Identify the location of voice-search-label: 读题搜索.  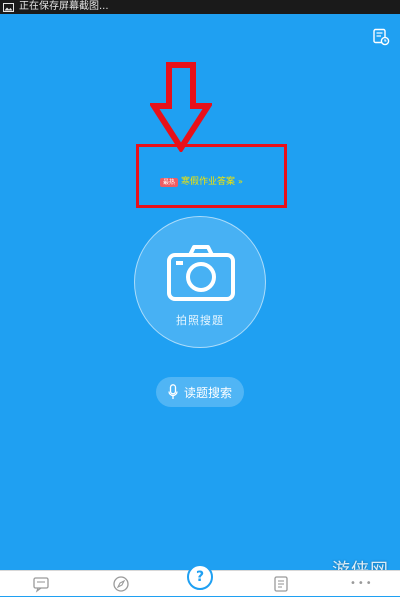
(207, 392).